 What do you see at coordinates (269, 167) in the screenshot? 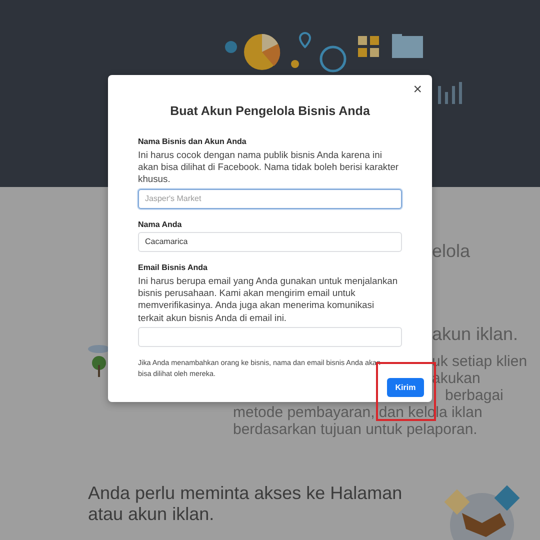
I see `help-text: Ini harus cocok dengan nama publik bisnis Anda karena ini akan bisa dilihat di Facebook. Nama tidak boleh berisi karakter khusus.` at bounding box center [269, 167].